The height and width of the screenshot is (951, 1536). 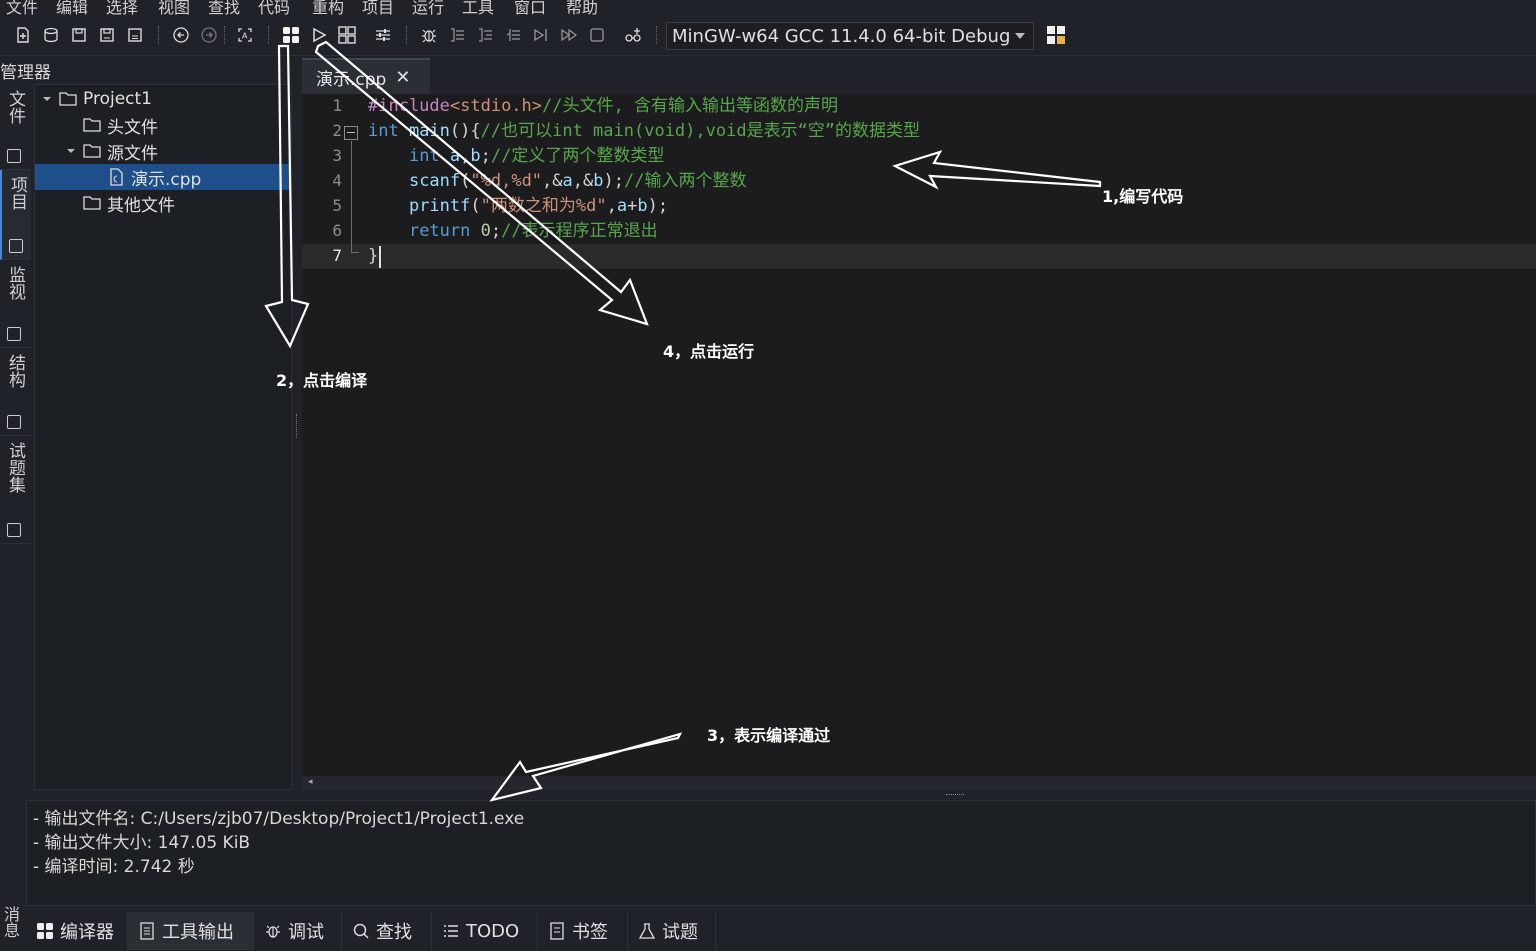 I want to click on horizontal-scrollbar: ◂, so click(x=919, y=783).